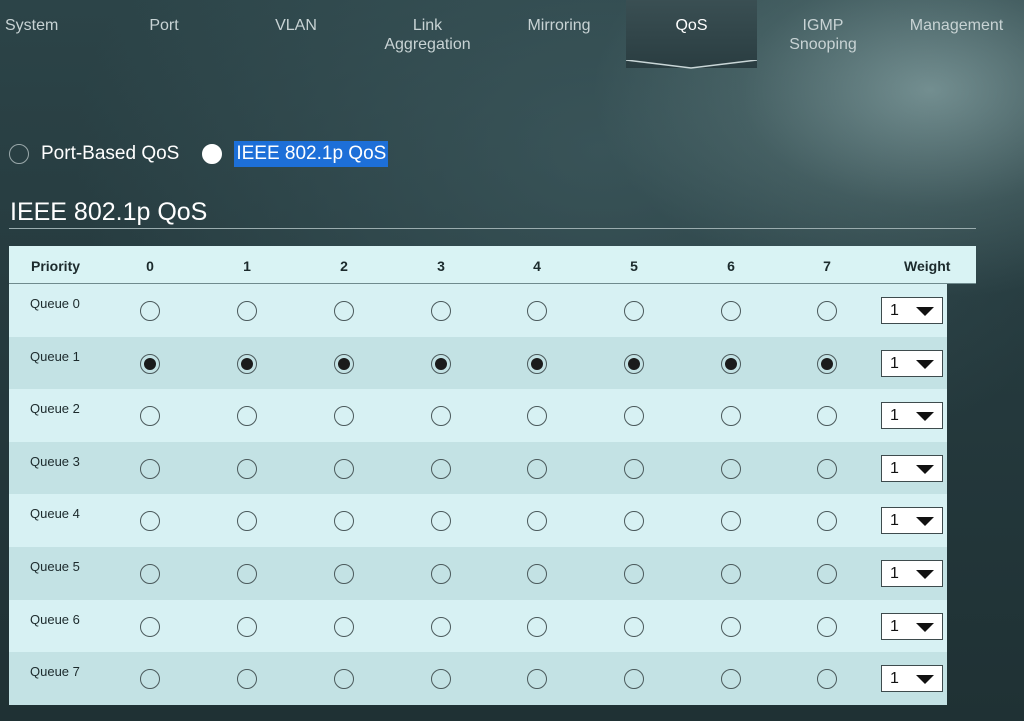  What do you see at coordinates (247, 266) in the screenshot?
I see `column-header-1: 1` at bounding box center [247, 266].